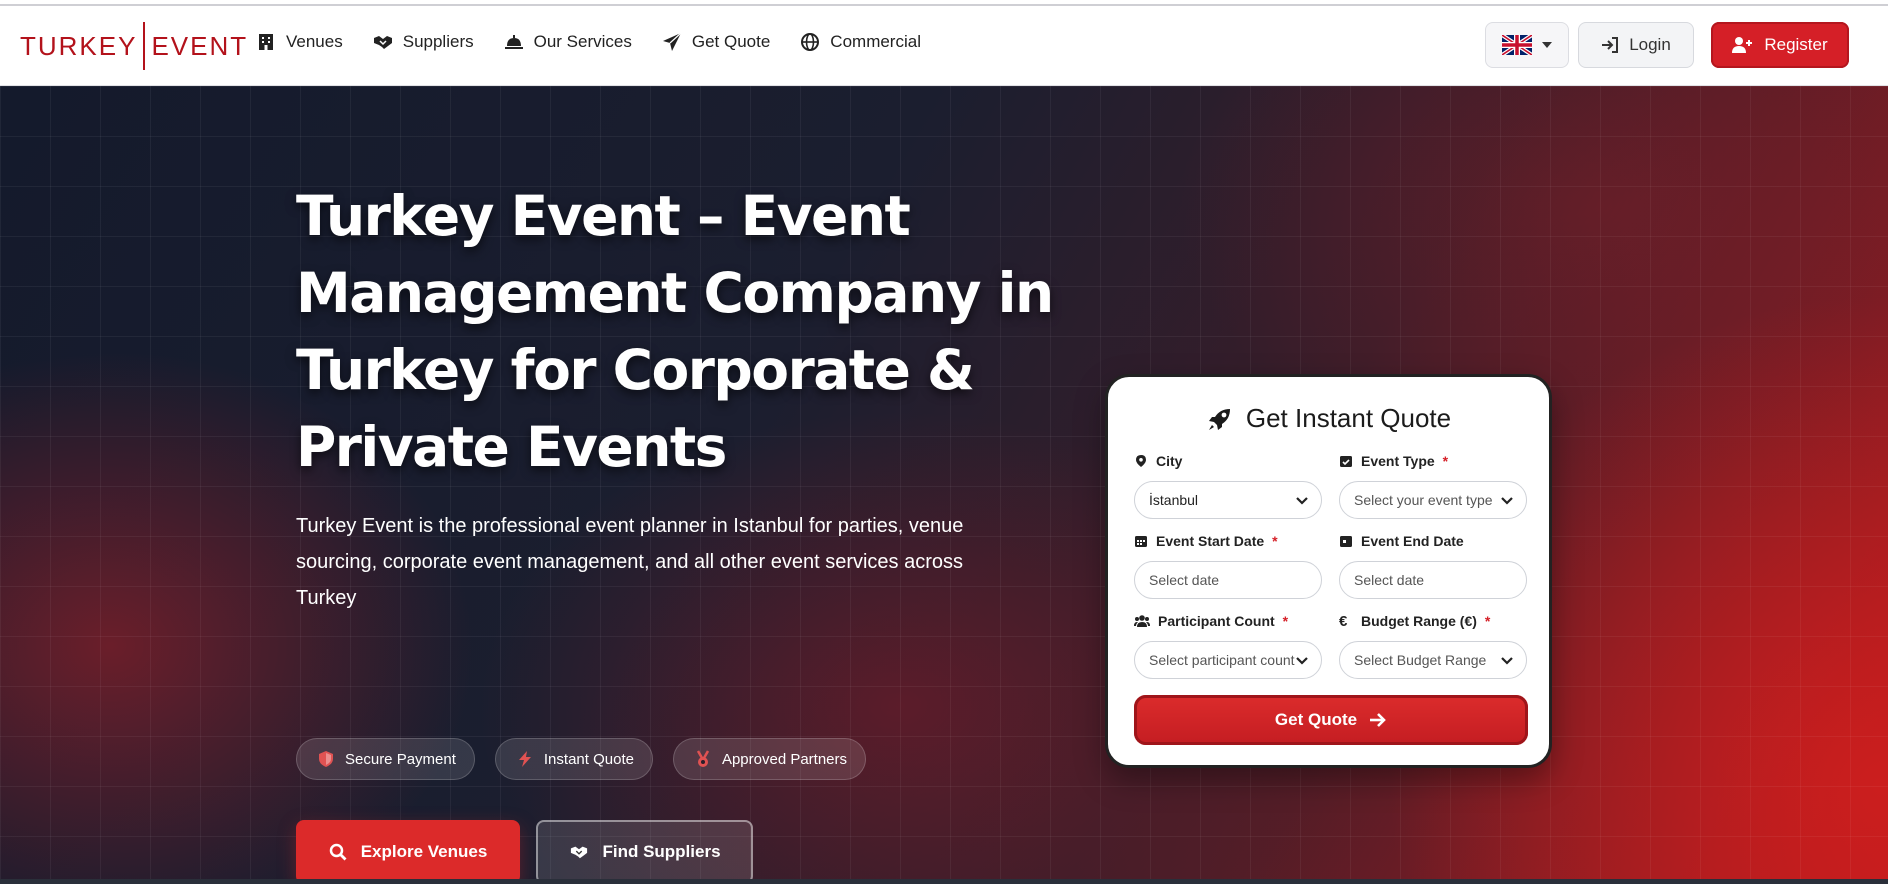 The image size is (1888, 884). What do you see at coordinates (784, 759) in the screenshot?
I see `badge-approved-partners-label: Approved Partners` at bounding box center [784, 759].